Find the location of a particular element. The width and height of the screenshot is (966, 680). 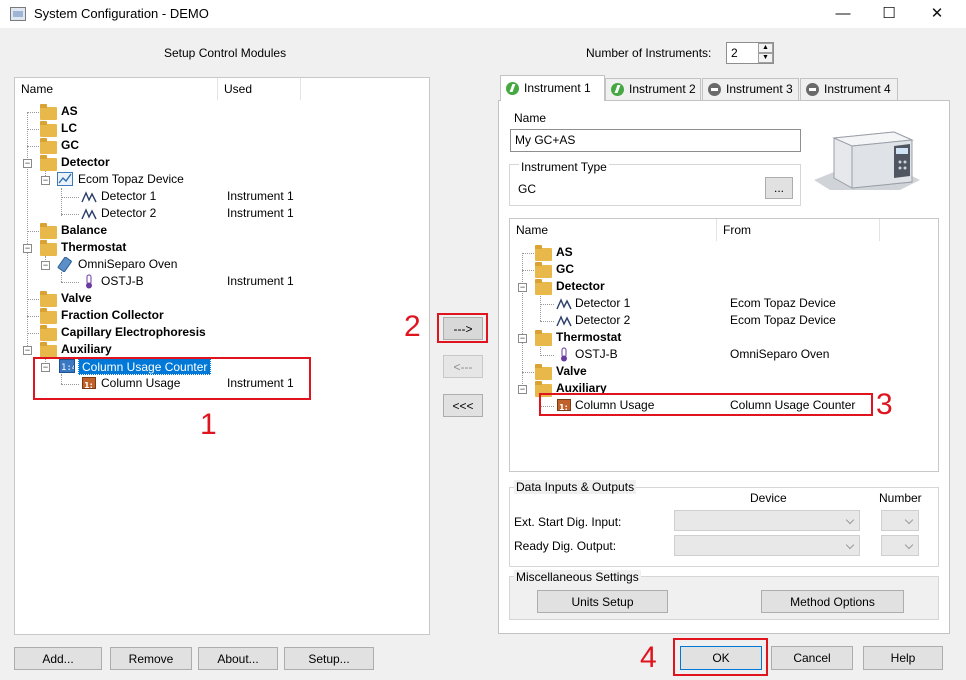

cancel-button: Cancel is located at coordinates (812, 658).